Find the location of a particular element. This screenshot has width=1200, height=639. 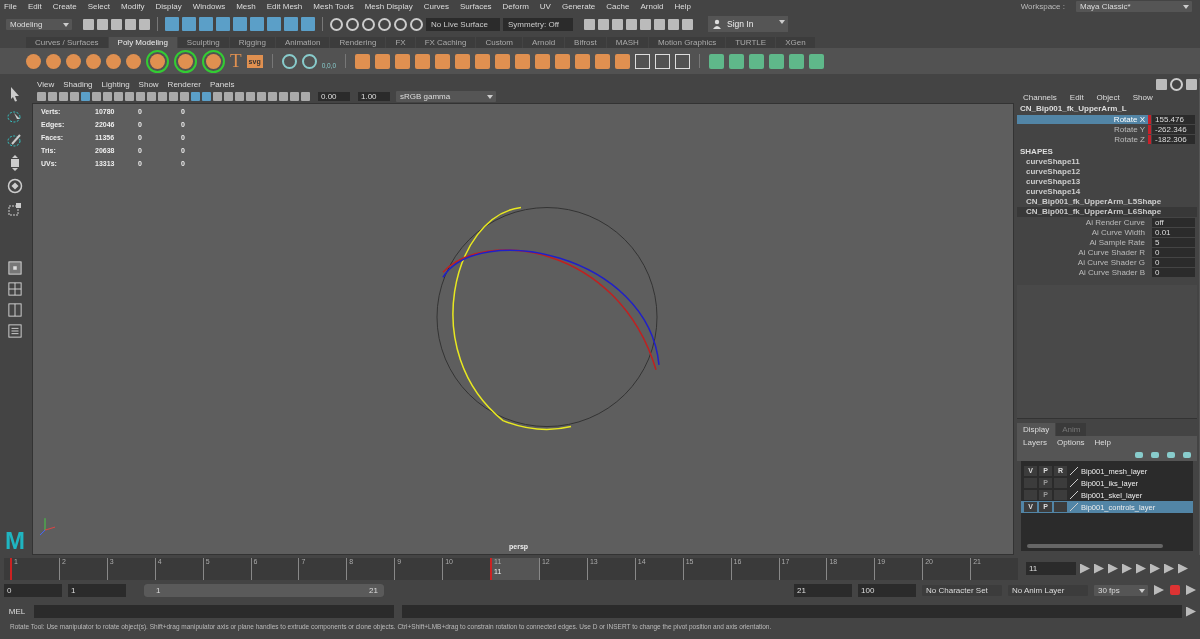

menu-item: Create is located at coordinates (64, 6).